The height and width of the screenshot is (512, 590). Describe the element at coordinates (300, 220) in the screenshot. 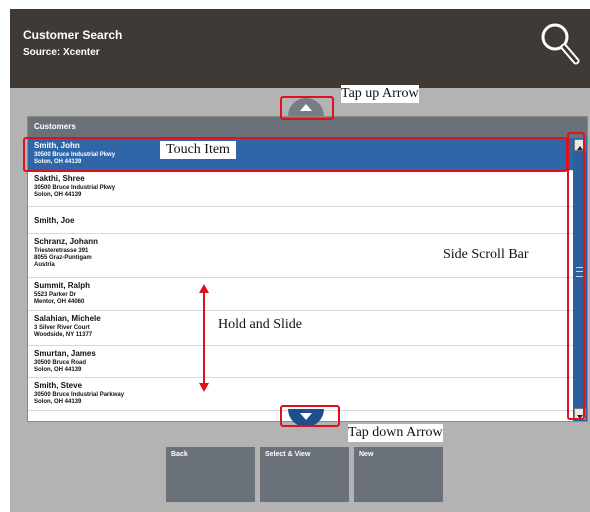

I see `customer-row: Smith, Joe` at that location.